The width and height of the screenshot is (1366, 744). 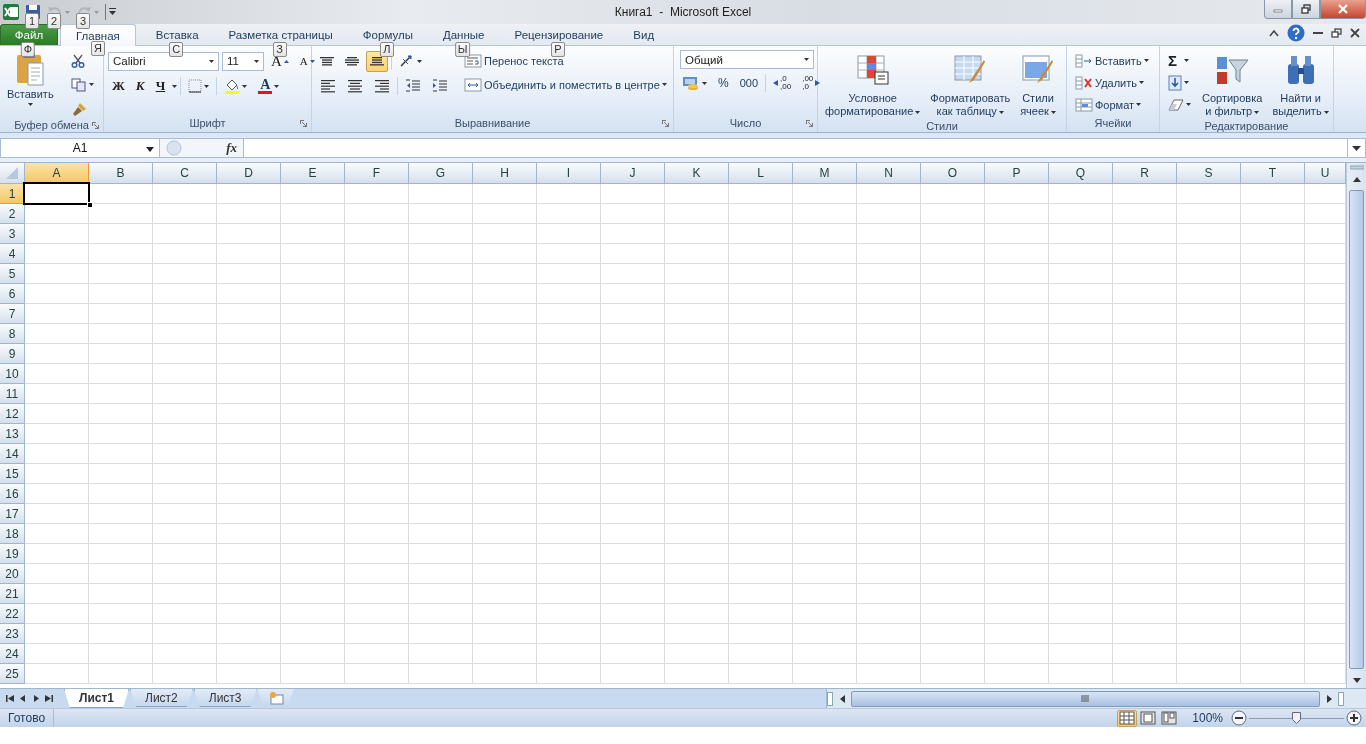 What do you see at coordinates (176, 49) in the screenshot?
I see `keytip-tooltip: С` at bounding box center [176, 49].